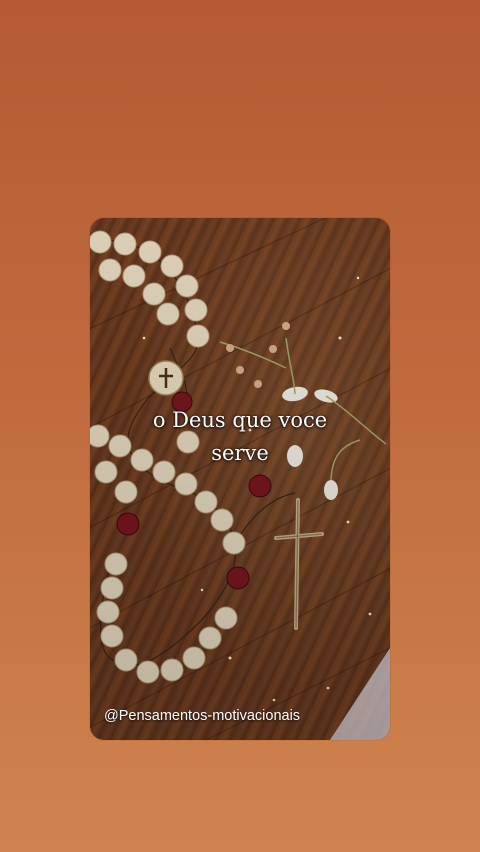  I want to click on author-handle: @Pensamentos-motivacionais, so click(202, 716).